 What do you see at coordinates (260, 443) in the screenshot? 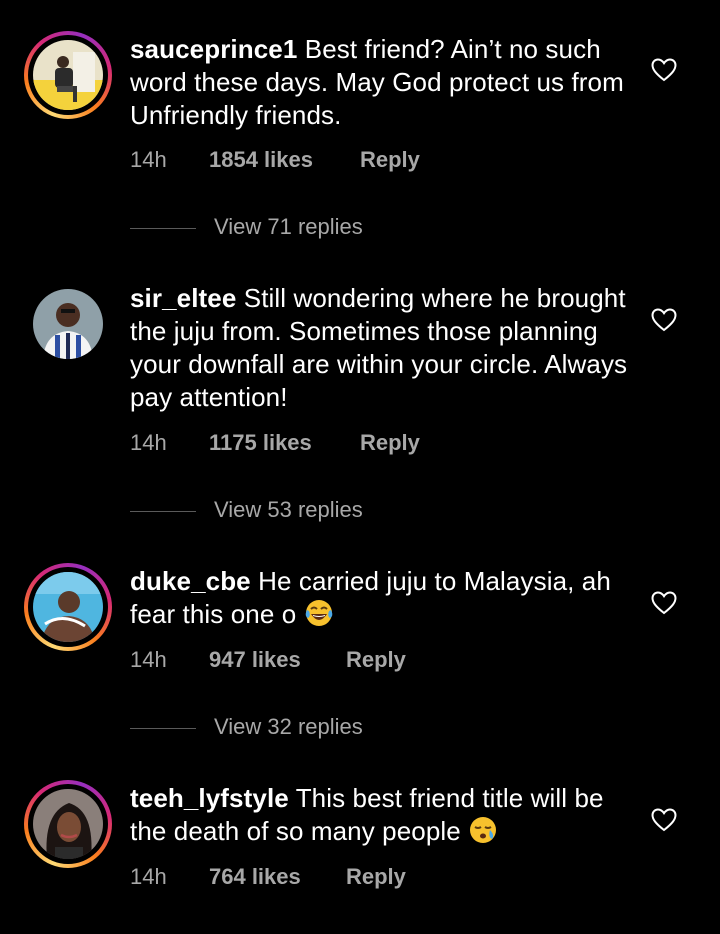
I see `likes-count: 1175 likes` at bounding box center [260, 443].